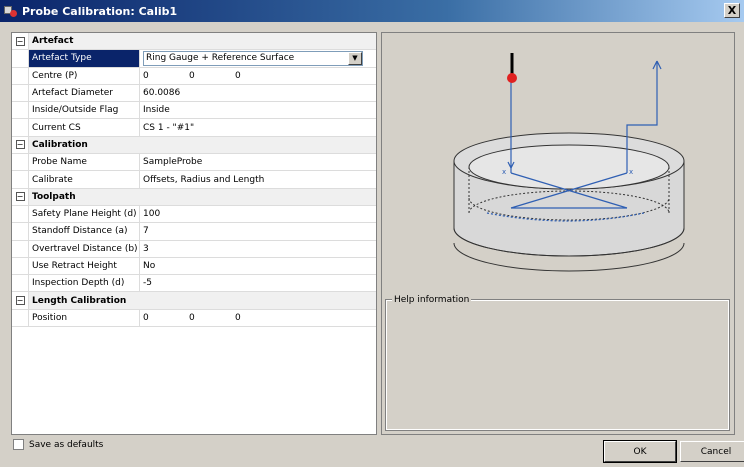  I want to click on property-row-safety-plane: Safety Plane Height (d) 100, so click(194, 214).